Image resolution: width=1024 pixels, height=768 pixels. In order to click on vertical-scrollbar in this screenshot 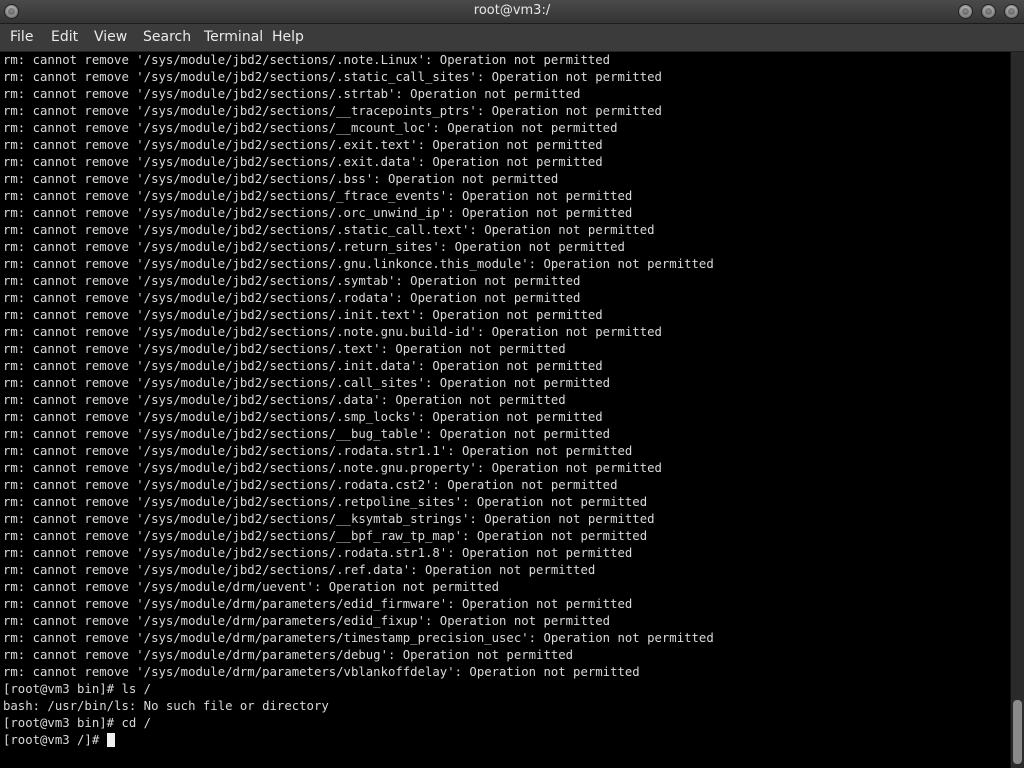, I will do `click(1017, 410)`.